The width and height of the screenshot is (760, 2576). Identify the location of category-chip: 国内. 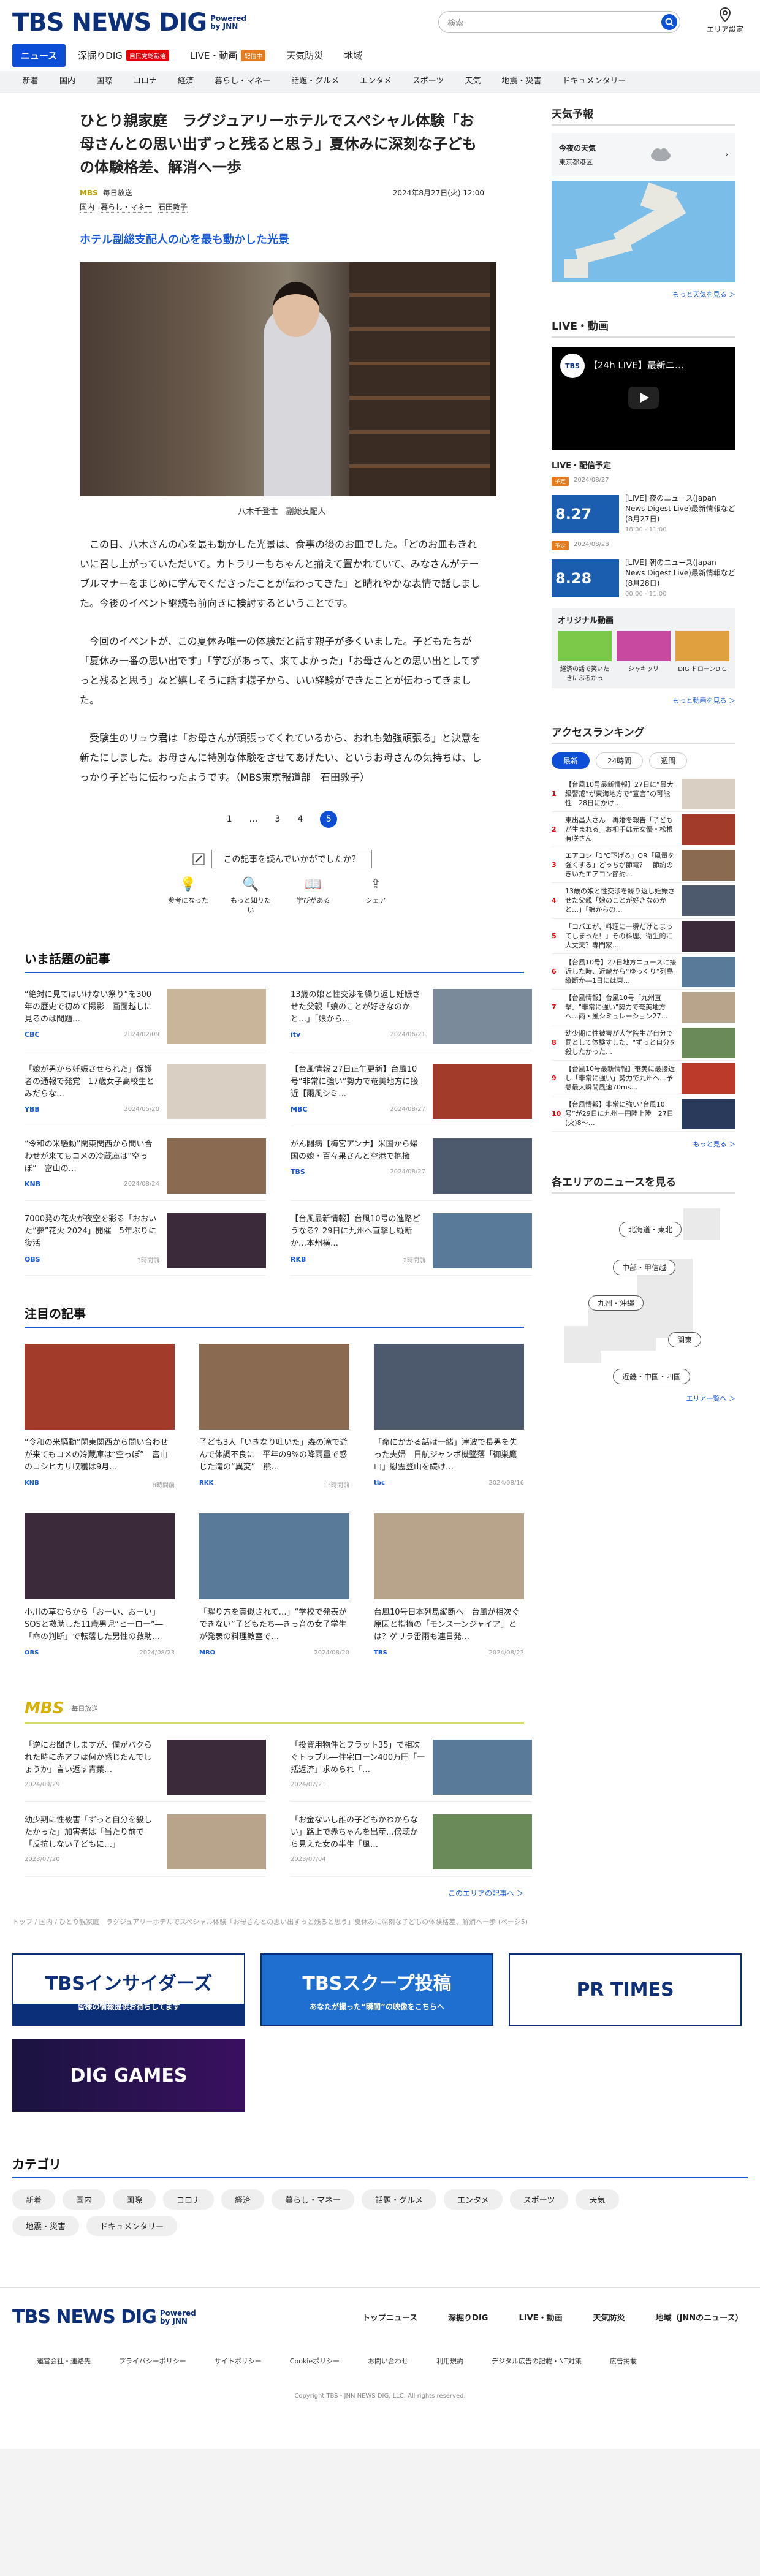
(85, 2199).